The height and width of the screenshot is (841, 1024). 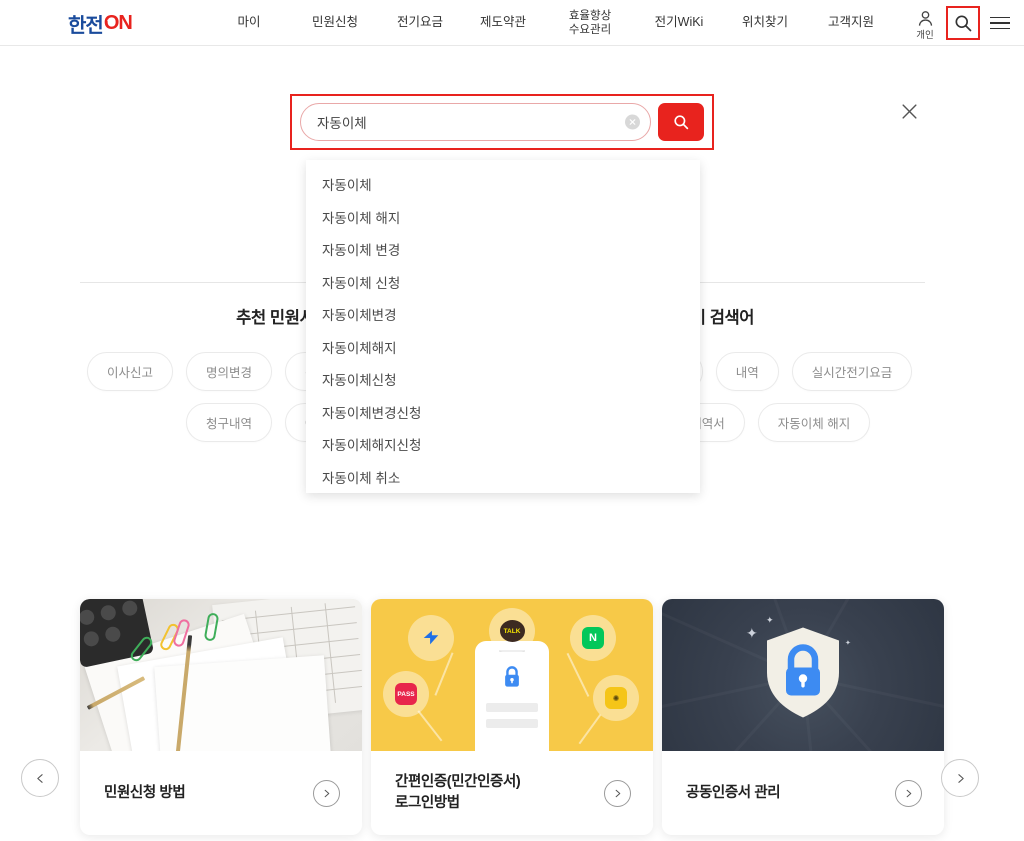 I want to click on nav-item-my: 마이, so click(x=249, y=23).